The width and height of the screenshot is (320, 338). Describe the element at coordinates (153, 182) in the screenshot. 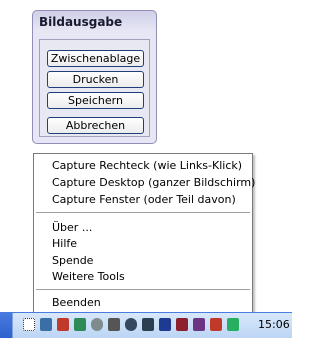

I see `menu-item-capture-desktop: Capture Desktop (ganzer Bildschirm)` at that location.